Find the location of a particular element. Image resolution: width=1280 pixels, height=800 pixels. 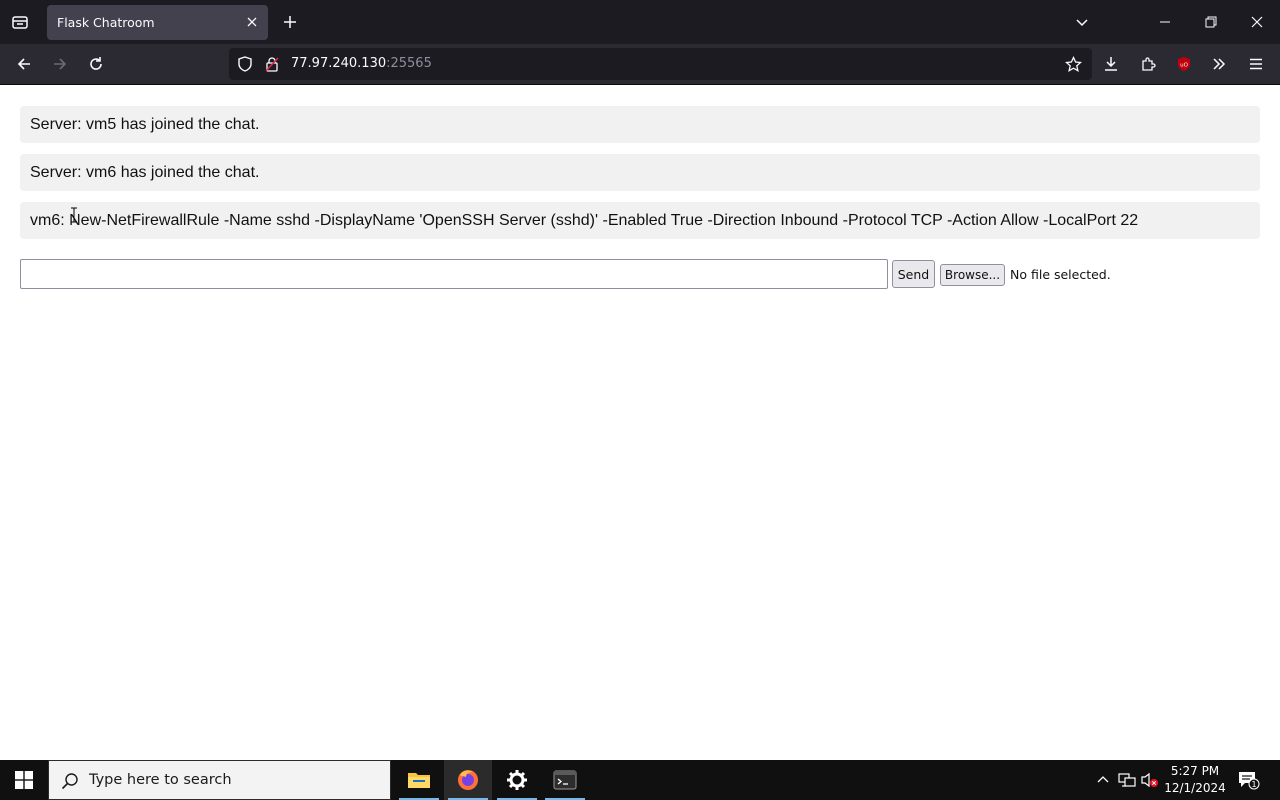

taskbar-search: Type here to search is located at coordinates (219, 780).